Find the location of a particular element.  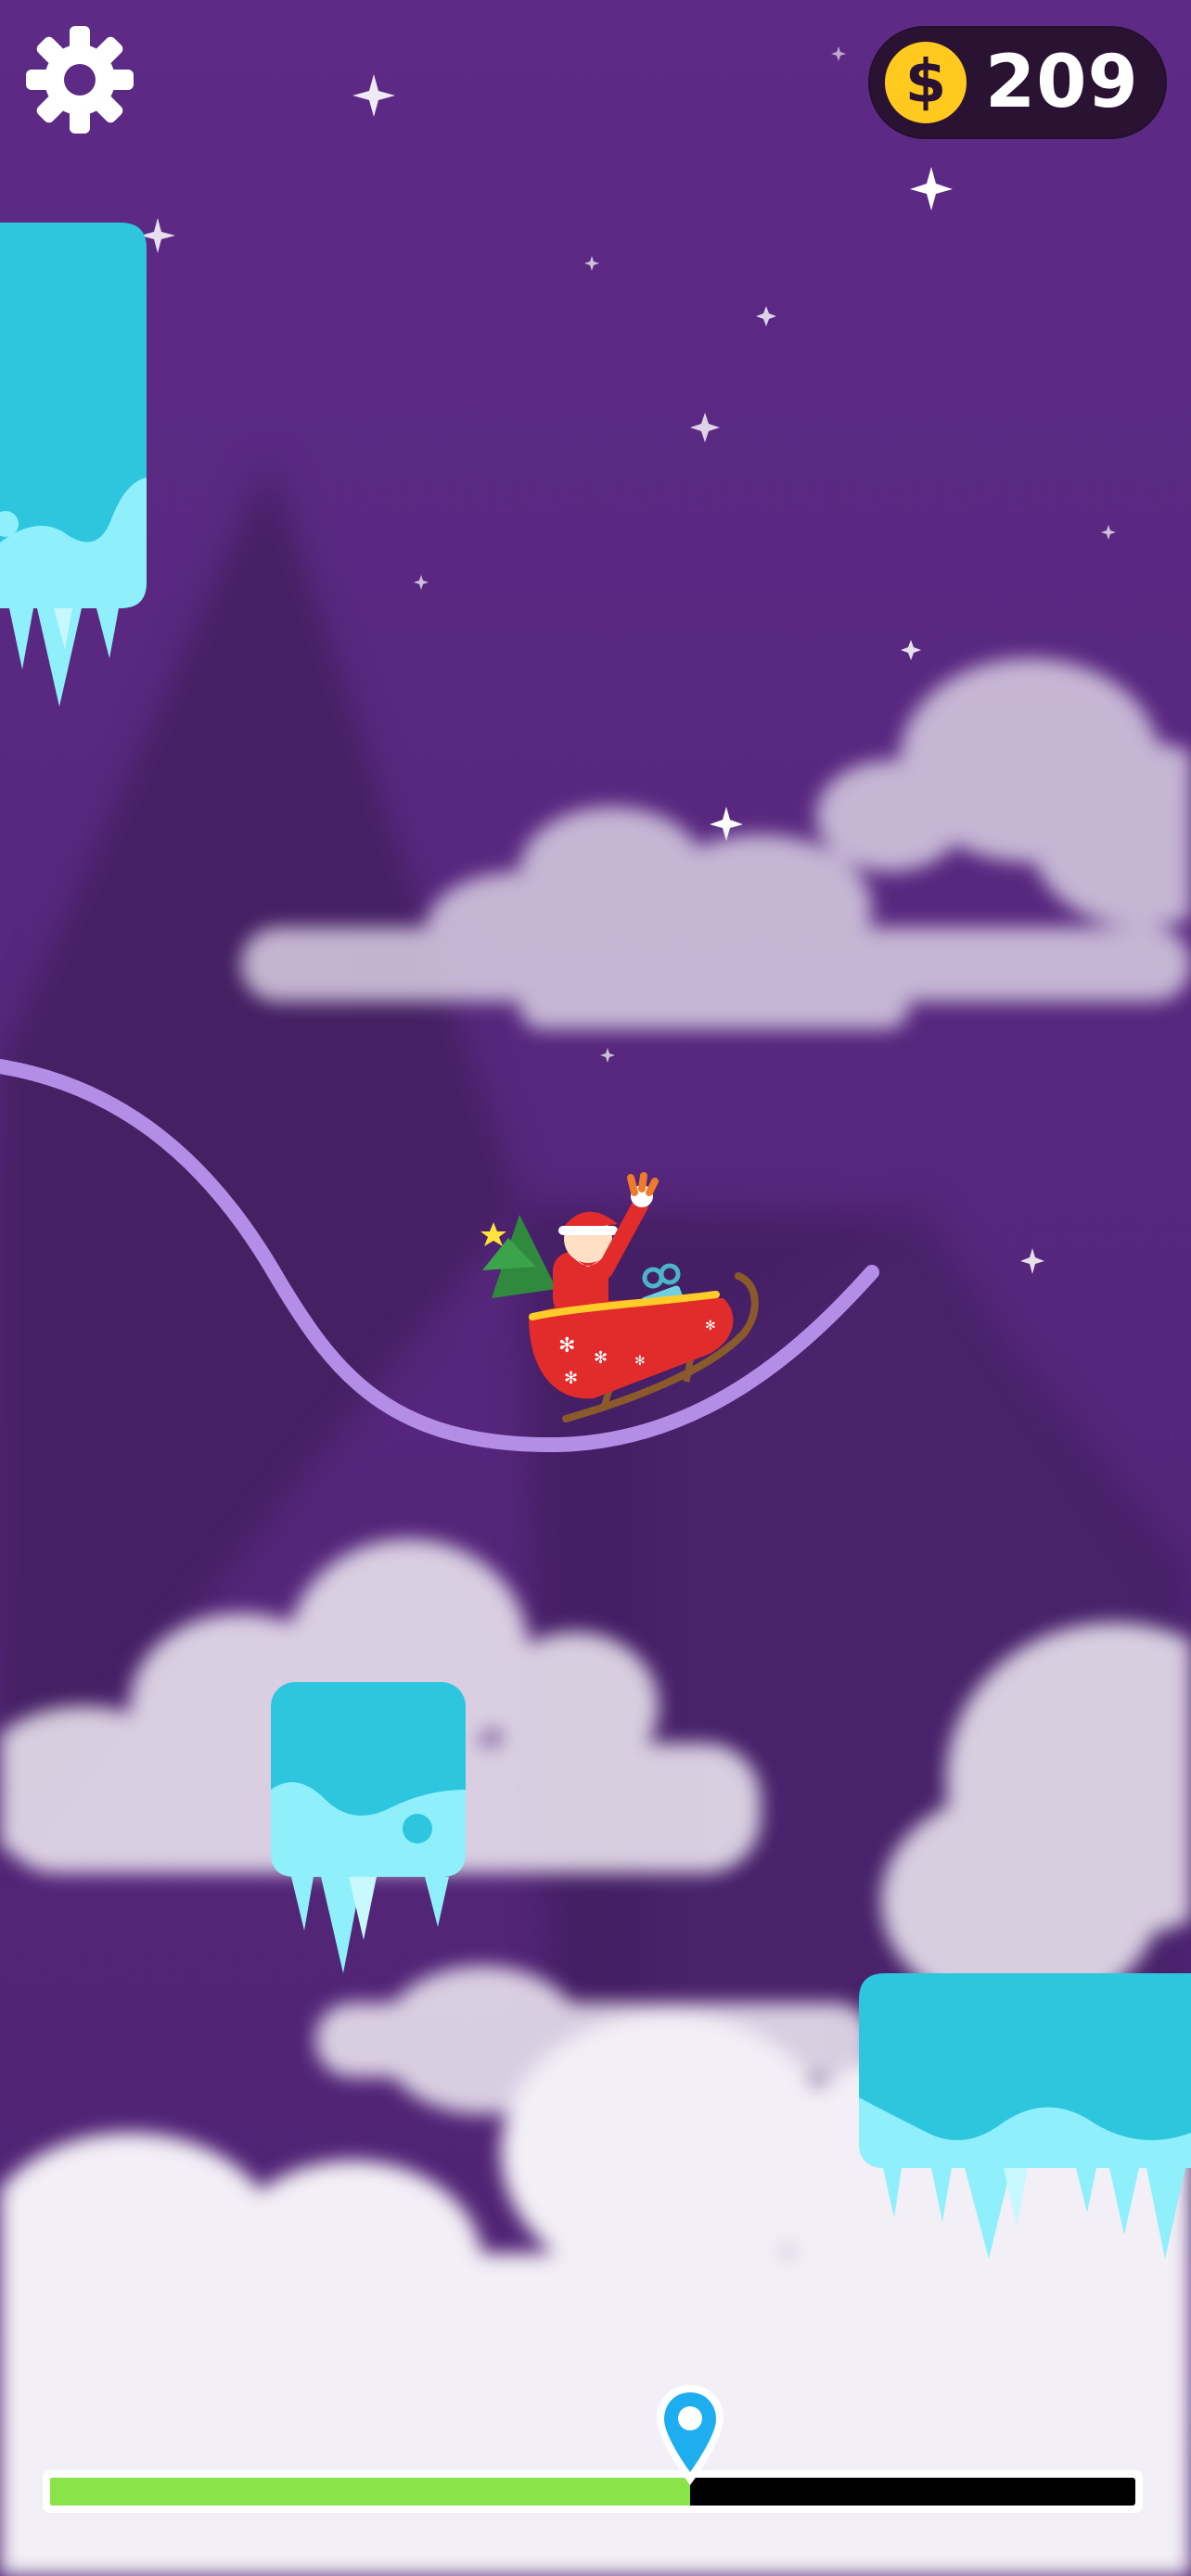

coin-counter: $ 209 is located at coordinates (1018, 82).